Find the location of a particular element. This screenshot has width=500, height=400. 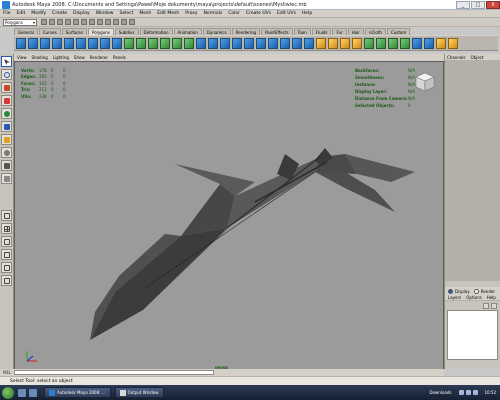

cylindrical-mapping-icon is located at coordinates (333, 43).